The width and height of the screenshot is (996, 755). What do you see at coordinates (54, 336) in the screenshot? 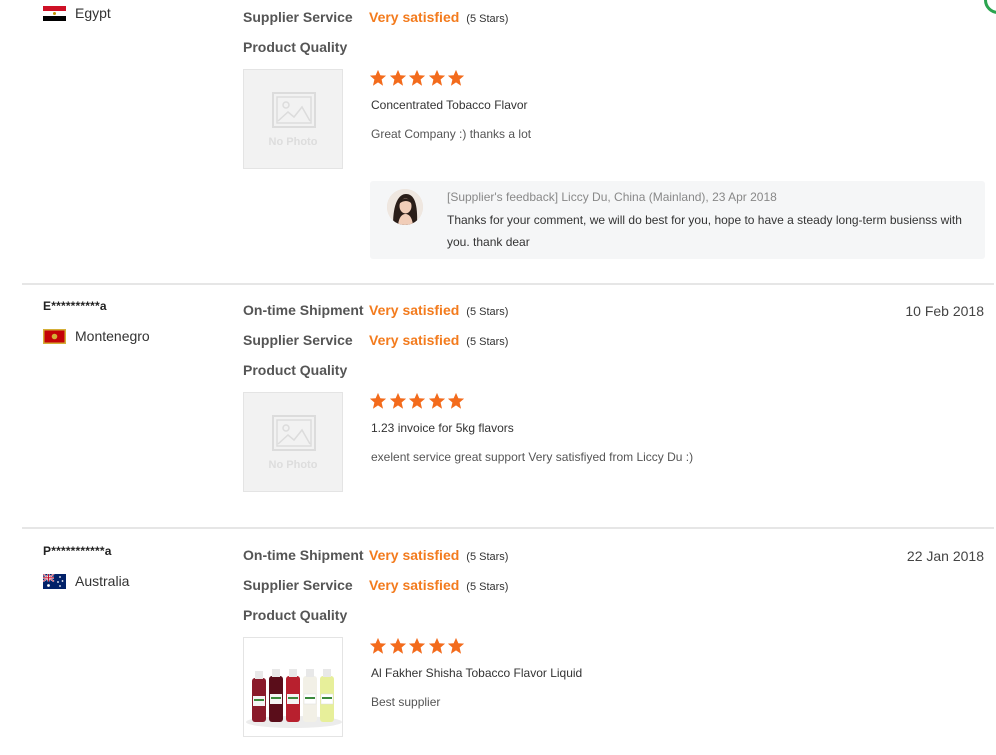
I see `montenegro-flag-icon` at bounding box center [54, 336].